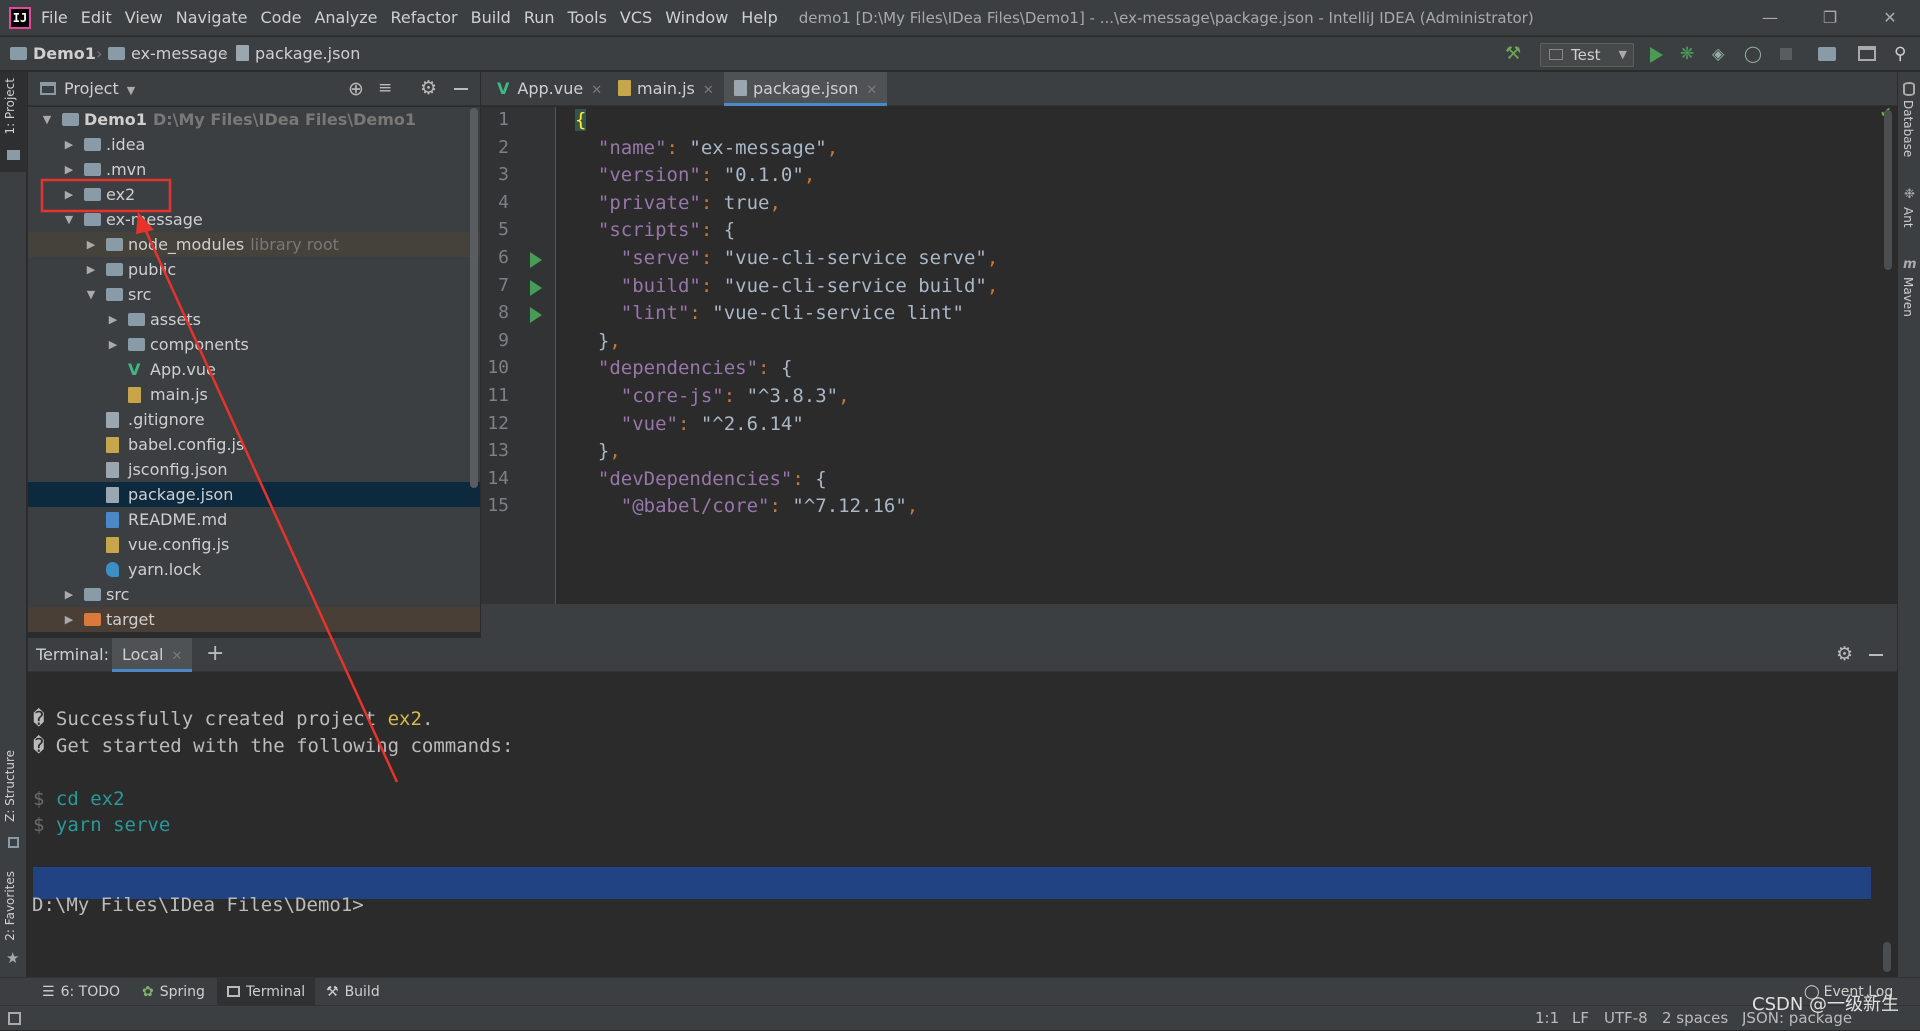  Describe the element at coordinates (1587, 55) in the screenshot. I see `run-config-select: Test ▼` at that location.